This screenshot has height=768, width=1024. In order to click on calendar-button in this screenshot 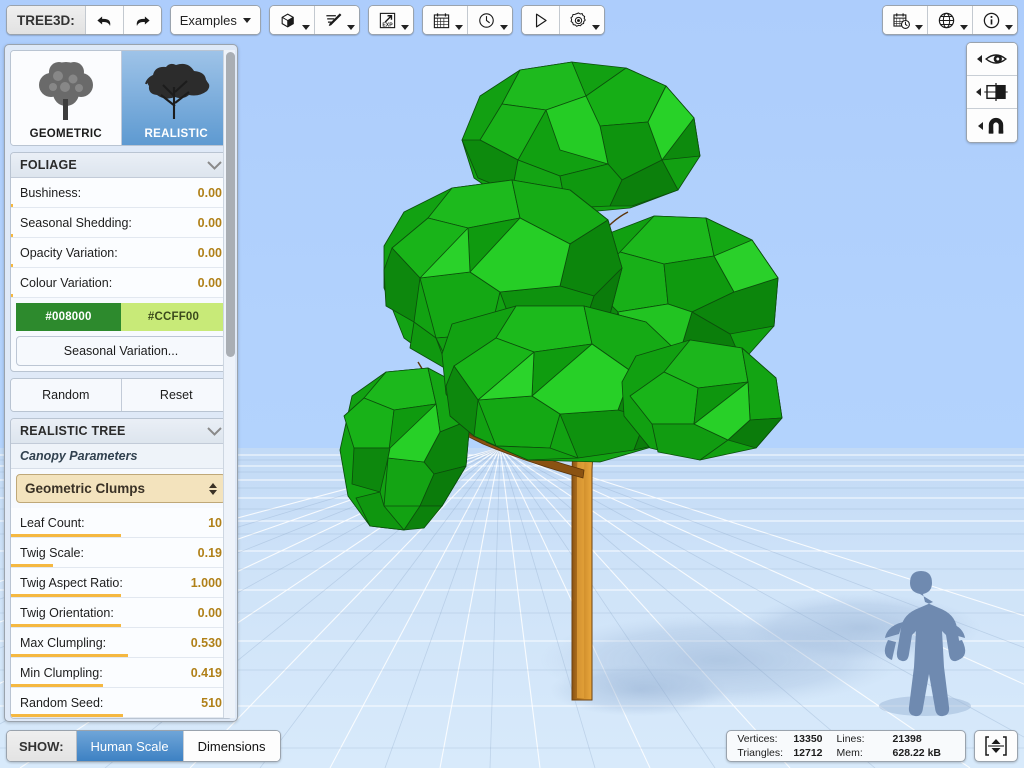, I will do `click(445, 20)`.